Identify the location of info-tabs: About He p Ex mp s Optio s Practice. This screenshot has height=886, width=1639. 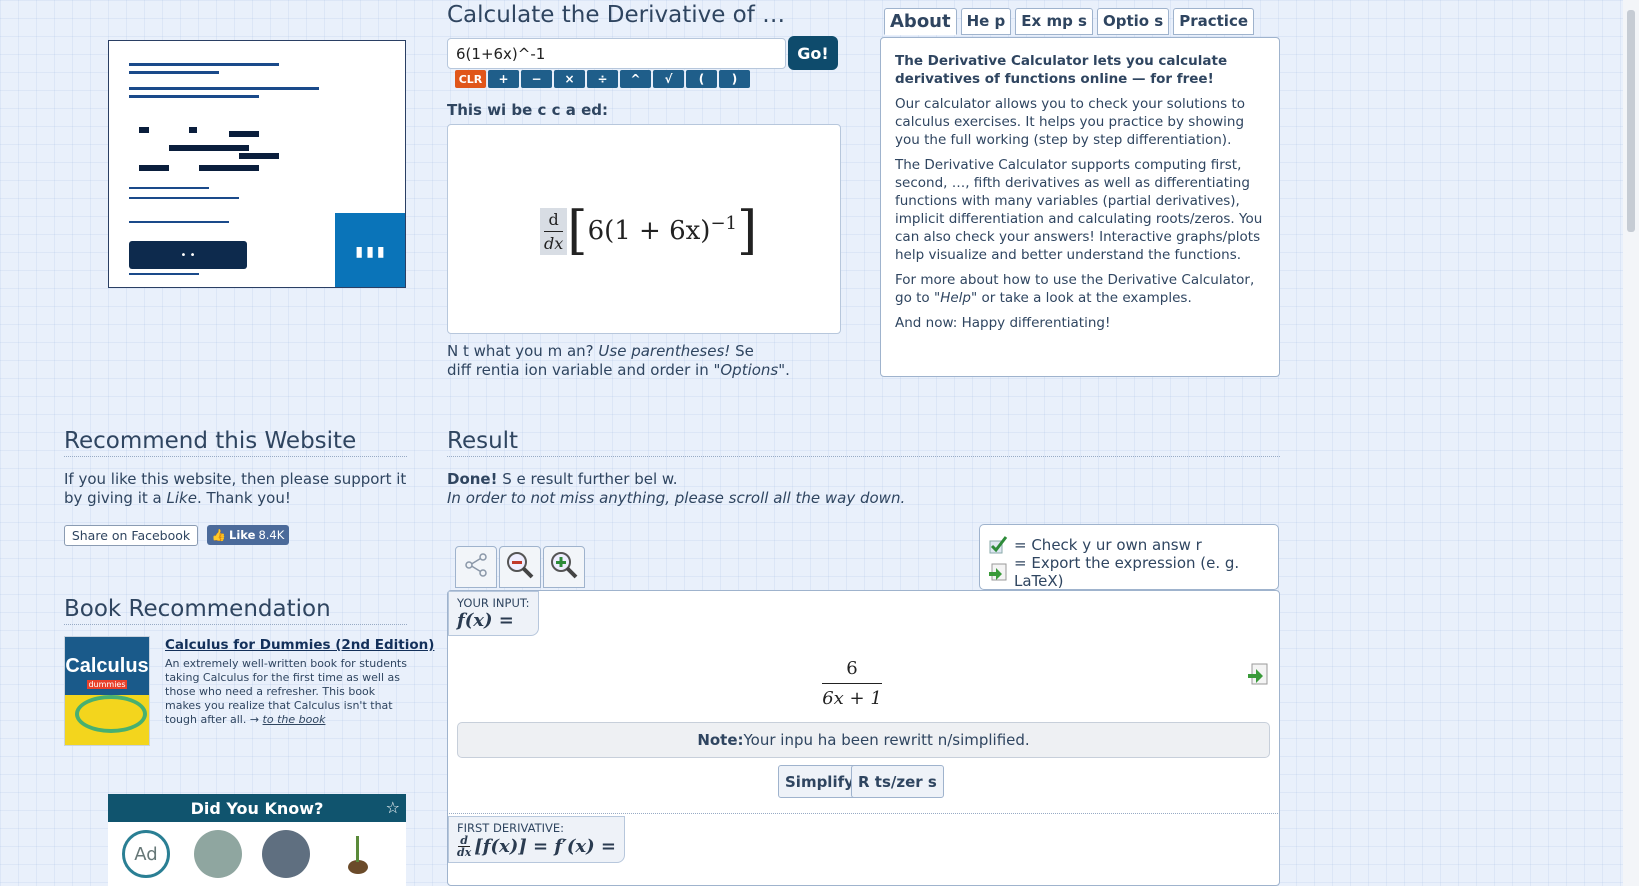
(1069, 21).